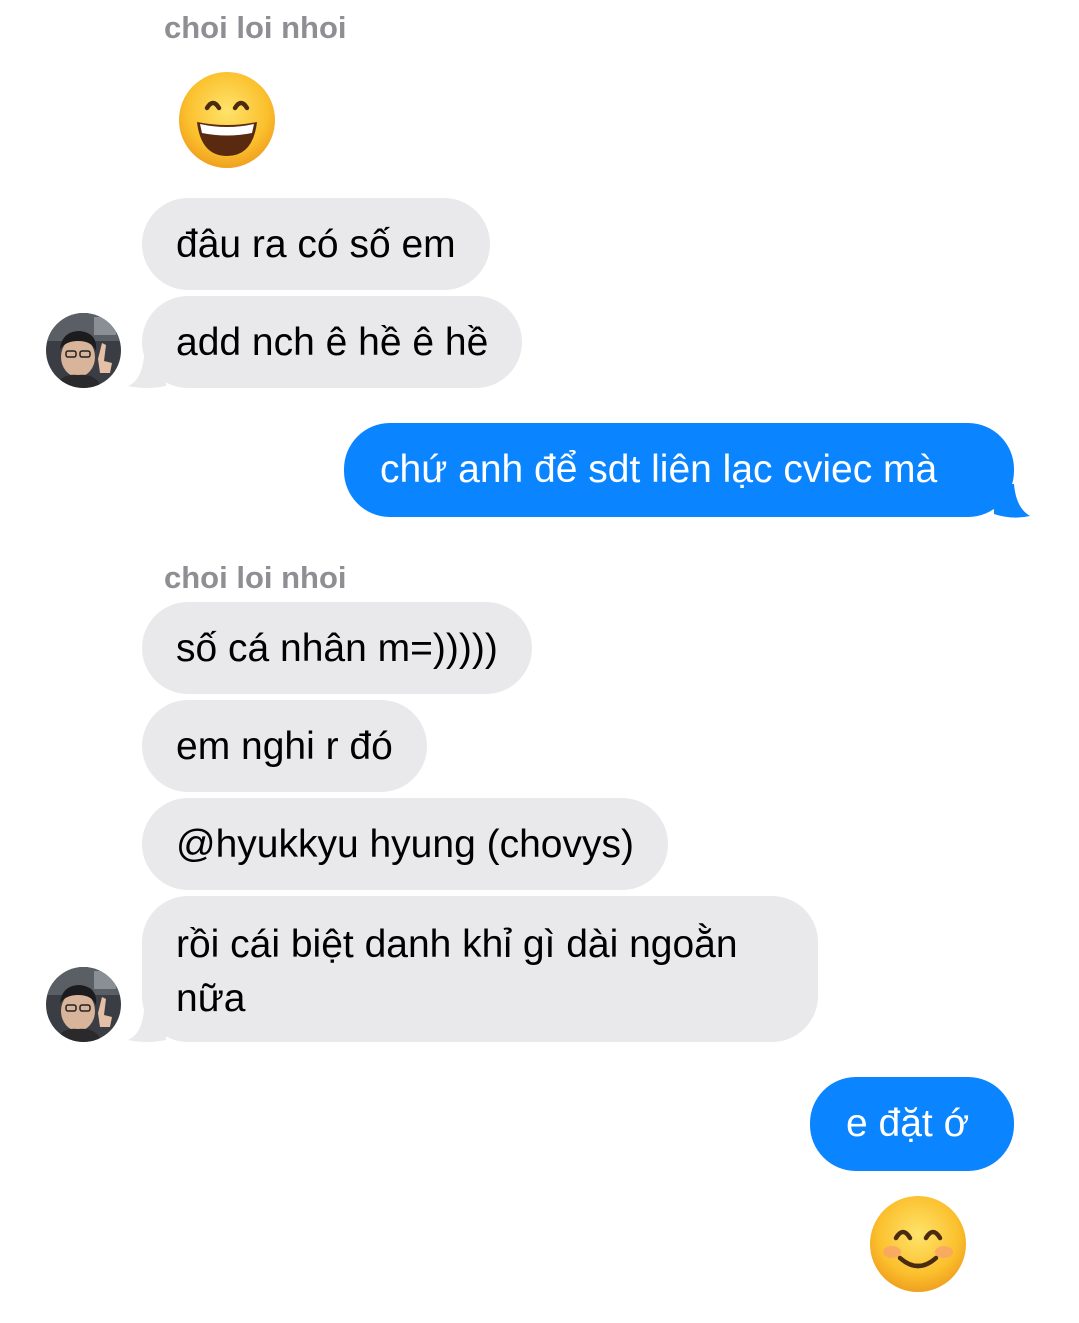 This screenshot has width=1079, height=1323. Describe the element at coordinates (659, 469) in the screenshot. I see `message-text: chứ anh để sdt liên lạc cviec mà` at that location.